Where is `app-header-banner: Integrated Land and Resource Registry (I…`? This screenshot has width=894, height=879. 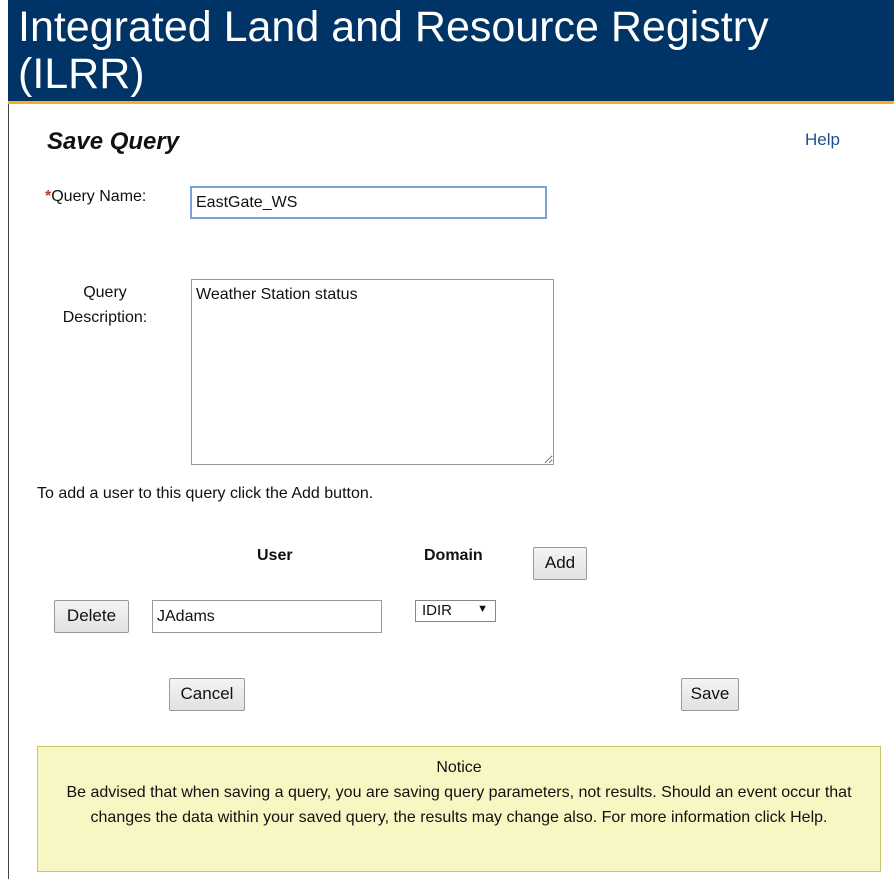 app-header-banner: Integrated Land and Resource Registry (I… is located at coordinates (451, 52).